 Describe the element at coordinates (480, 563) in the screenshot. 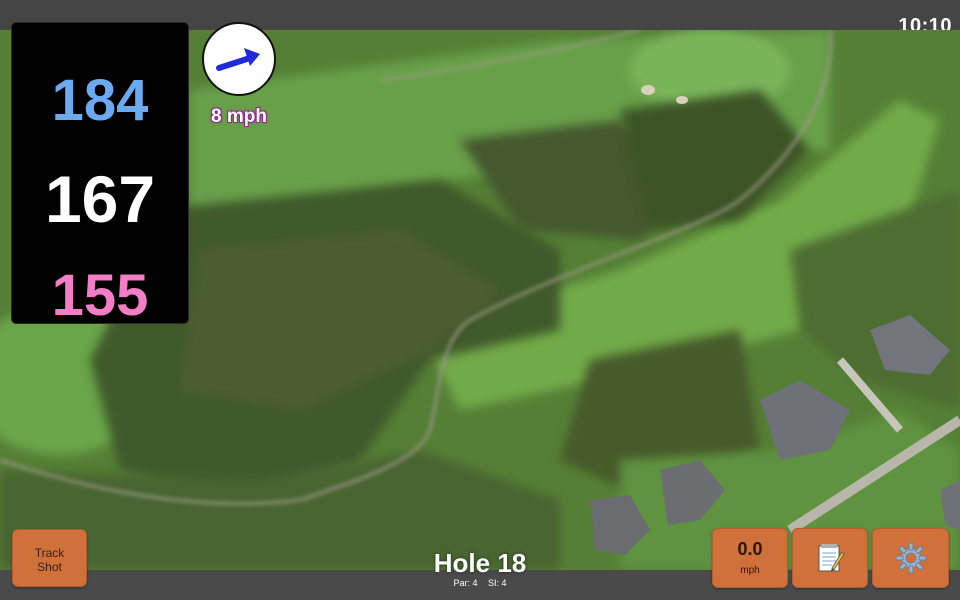

I see `hole-title: Hole 18` at that location.